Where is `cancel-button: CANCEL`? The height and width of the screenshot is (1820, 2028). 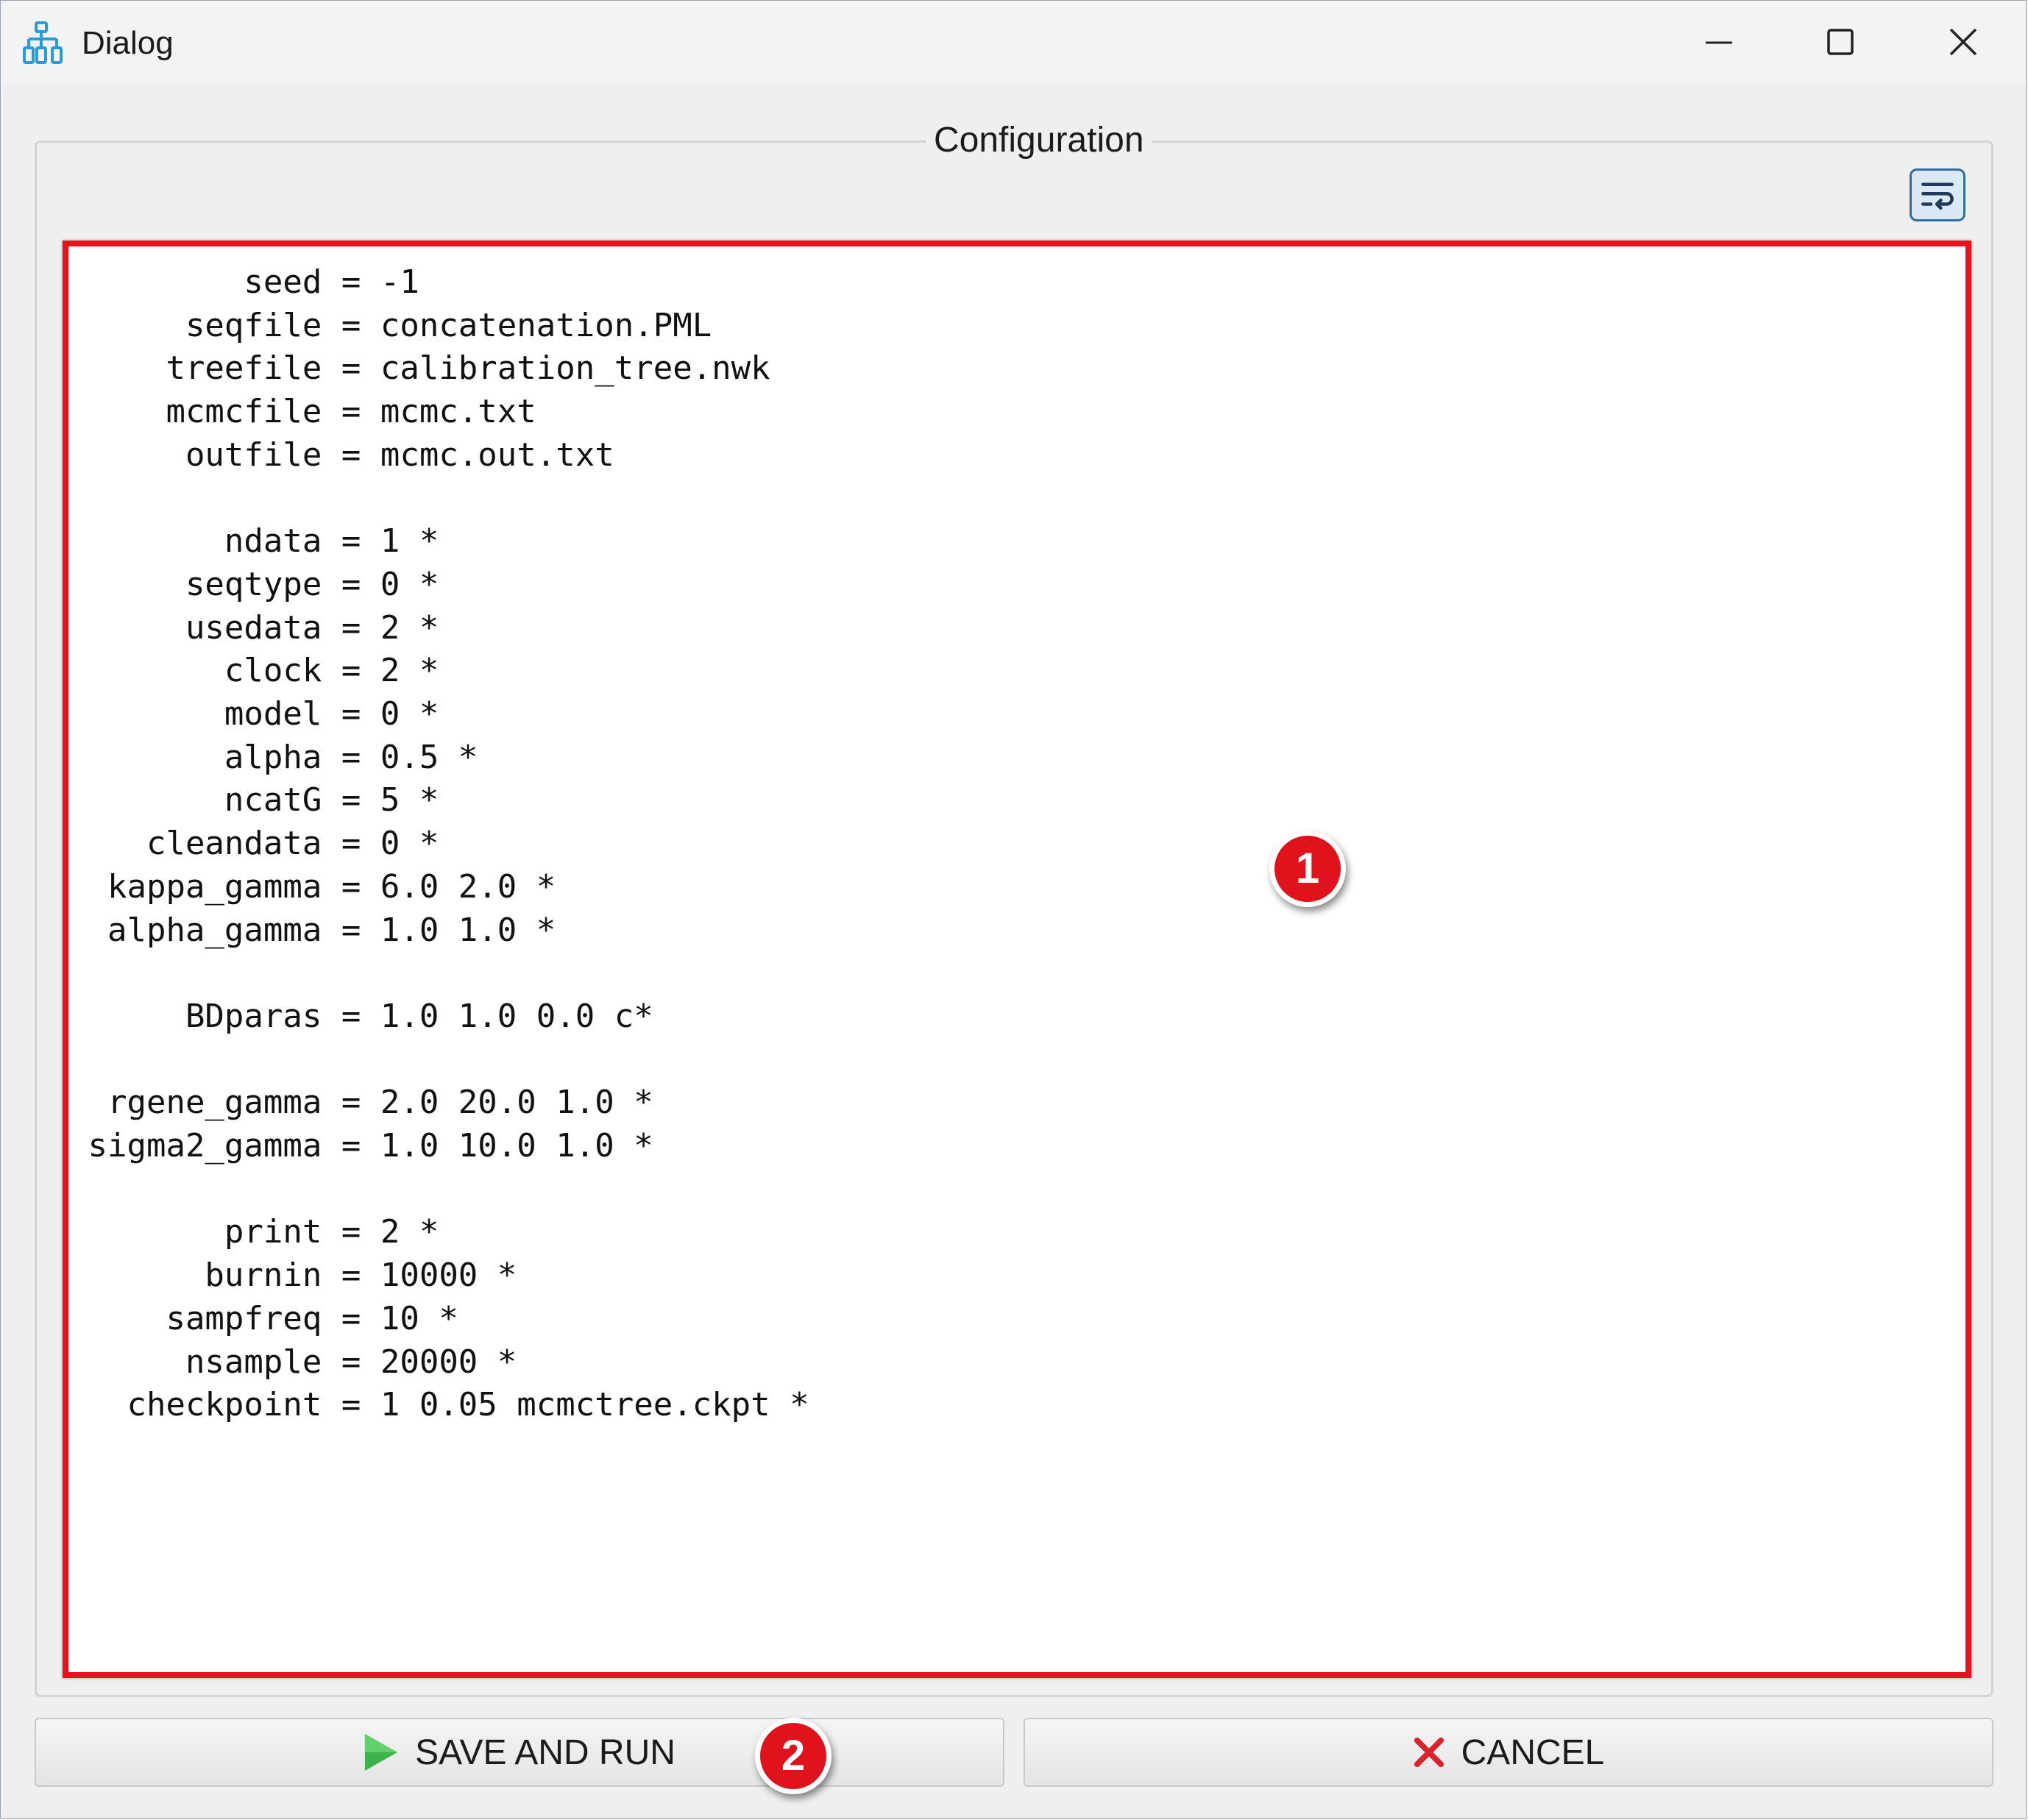
cancel-button: CANCEL is located at coordinates (1508, 1753).